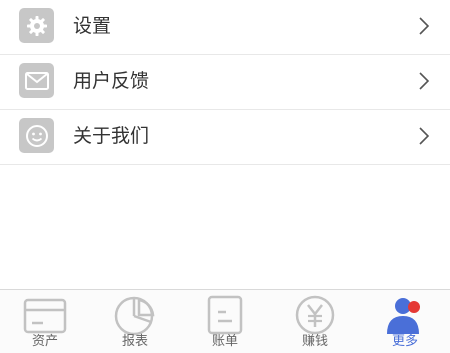 This screenshot has height=353, width=450. What do you see at coordinates (404, 341) in the screenshot?
I see `tab-label: 更多` at bounding box center [404, 341].